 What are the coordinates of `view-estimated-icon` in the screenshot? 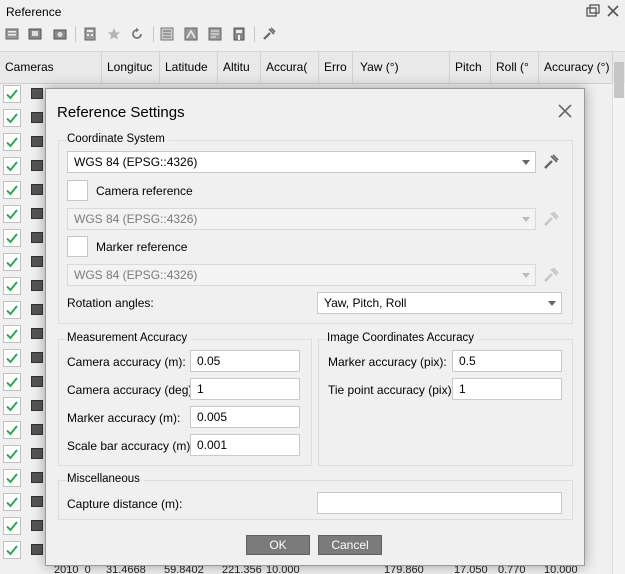 It's located at (191, 34).